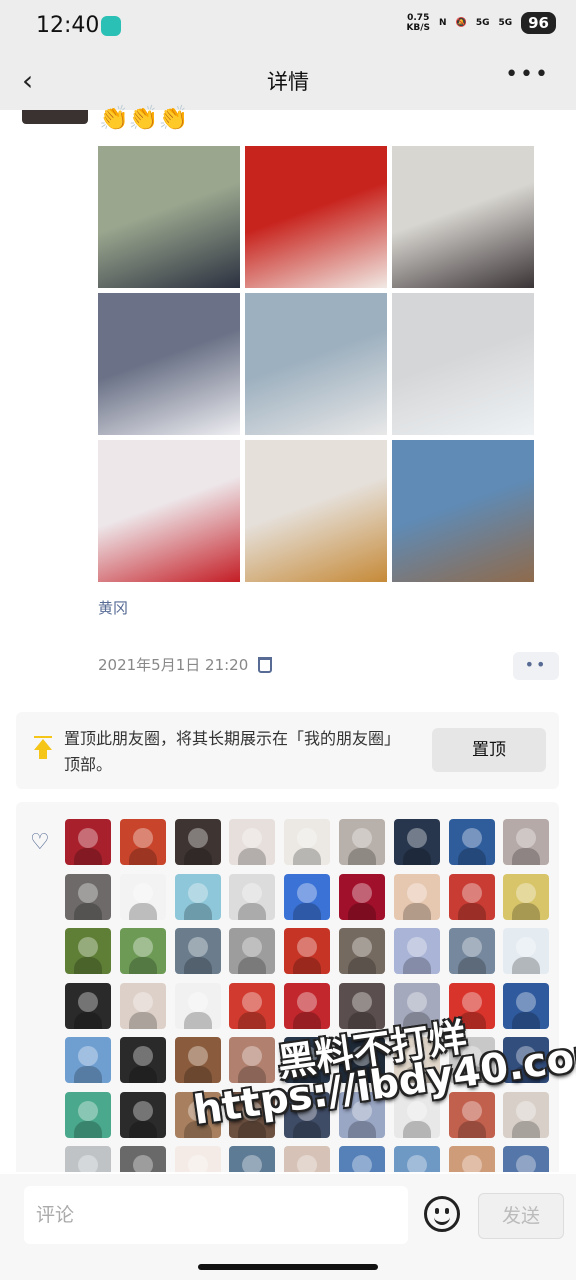 The width and height of the screenshot is (576, 1280). What do you see at coordinates (43, 737) in the screenshot?
I see `pin-icon-bar` at bounding box center [43, 737].